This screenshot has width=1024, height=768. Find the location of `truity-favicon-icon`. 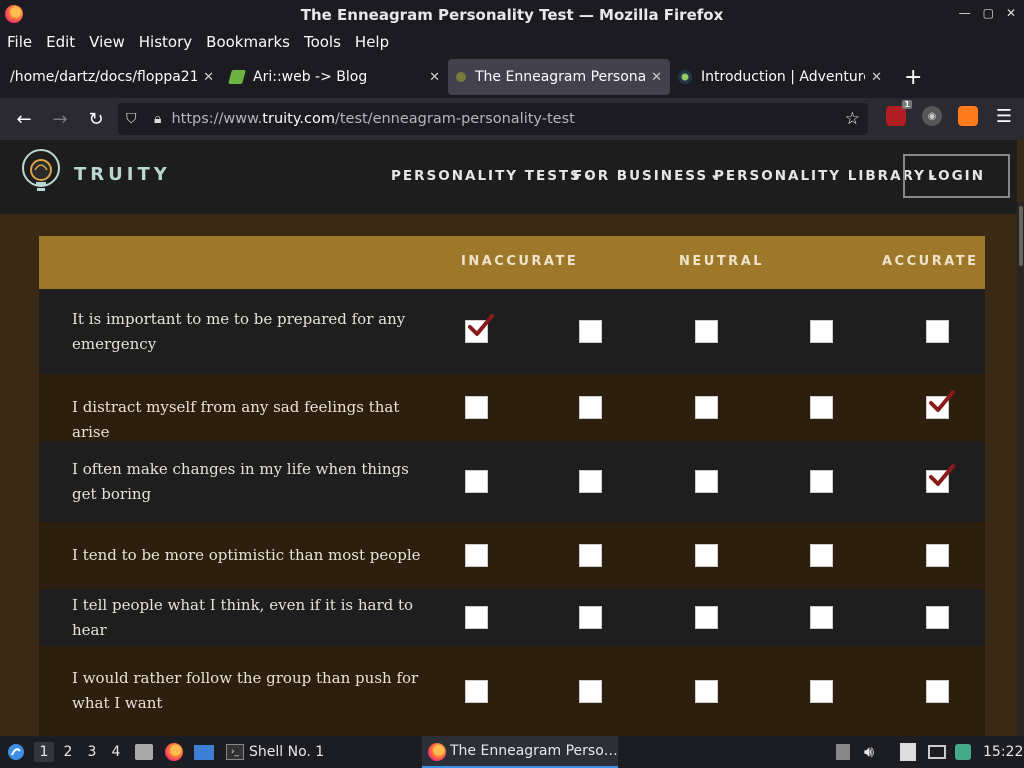

truity-favicon-icon is located at coordinates (461, 77).